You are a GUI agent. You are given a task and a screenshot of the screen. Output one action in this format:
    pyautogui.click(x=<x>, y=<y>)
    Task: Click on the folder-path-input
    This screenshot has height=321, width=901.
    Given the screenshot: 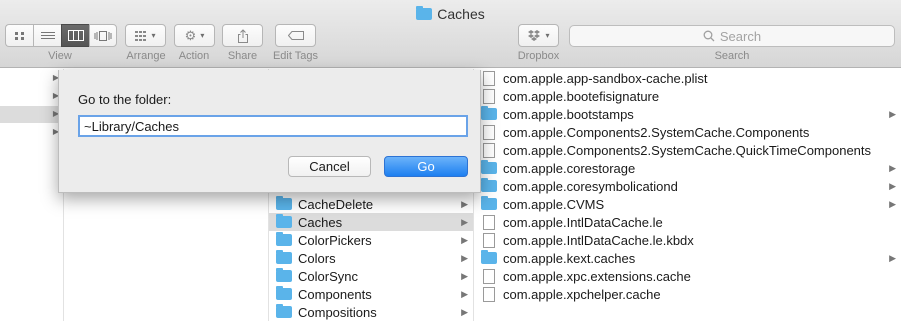 What is the action you would take?
    pyautogui.click(x=273, y=126)
    